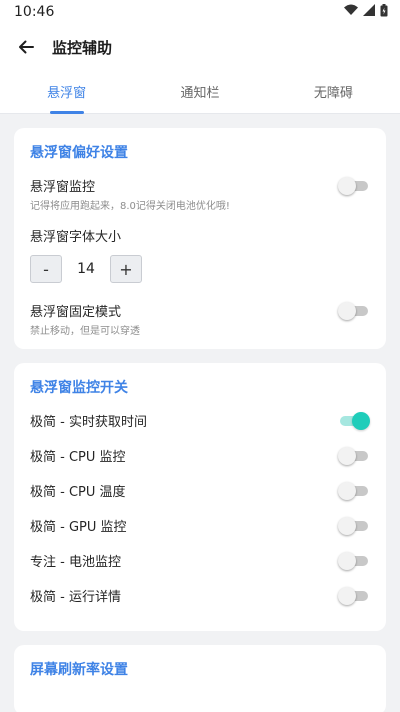 The image size is (400, 712). Describe the element at coordinates (200, 619) in the screenshot. I see `card-spacer` at that location.